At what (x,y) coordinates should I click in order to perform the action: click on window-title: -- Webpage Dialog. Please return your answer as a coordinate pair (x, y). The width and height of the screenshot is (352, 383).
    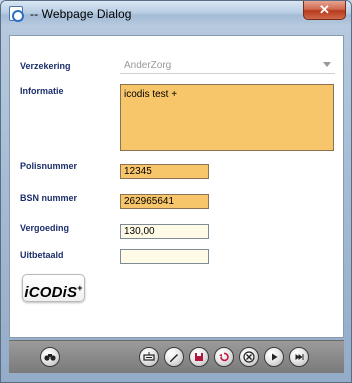
    Looking at the image, I should click on (81, 14).